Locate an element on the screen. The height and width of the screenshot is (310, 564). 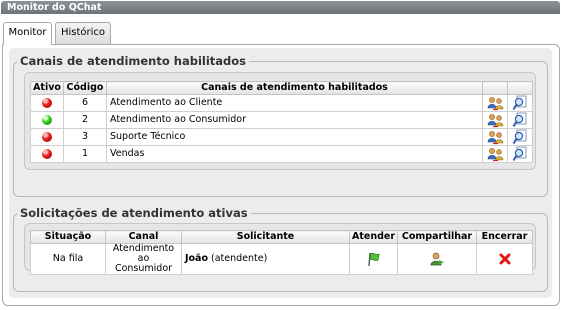
channel-codigo: 3 is located at coordinates (85, 137).